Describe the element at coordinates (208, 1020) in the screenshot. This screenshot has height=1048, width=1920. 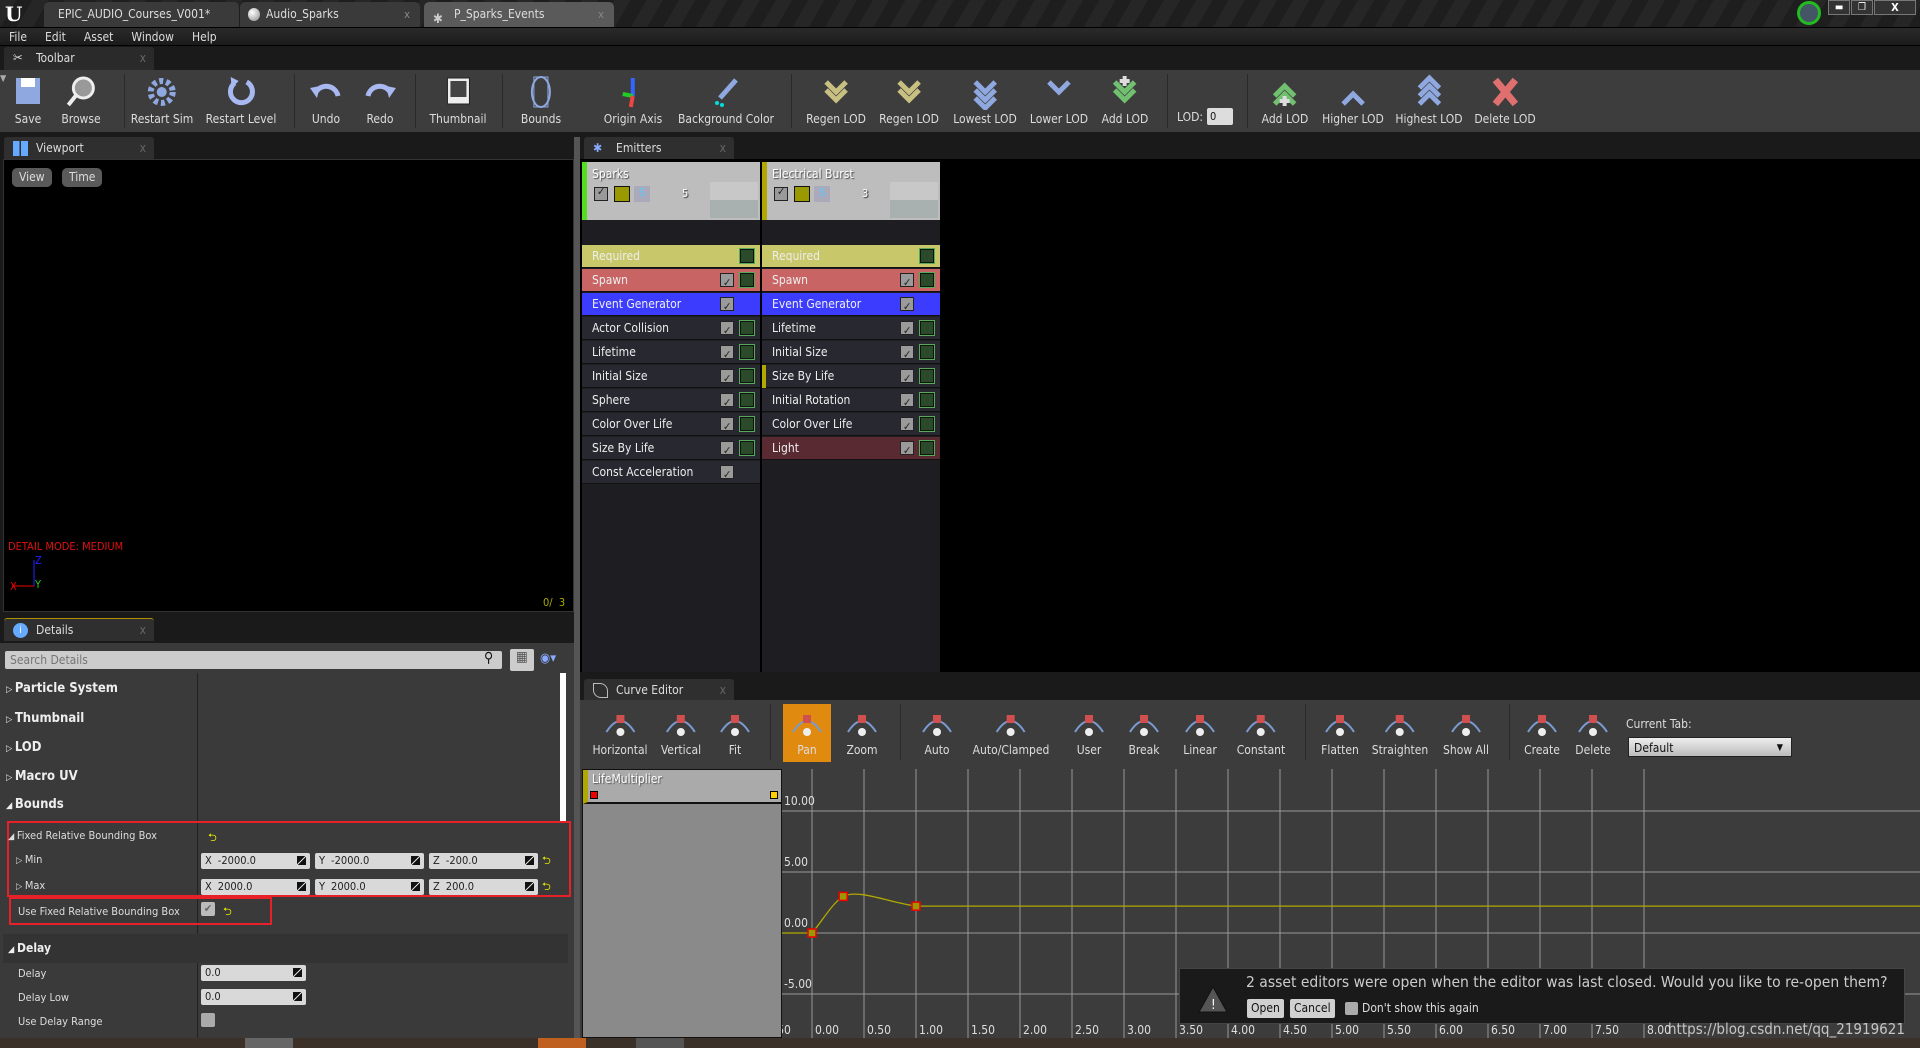
I see `use-delay-range-checkbox` at that location.